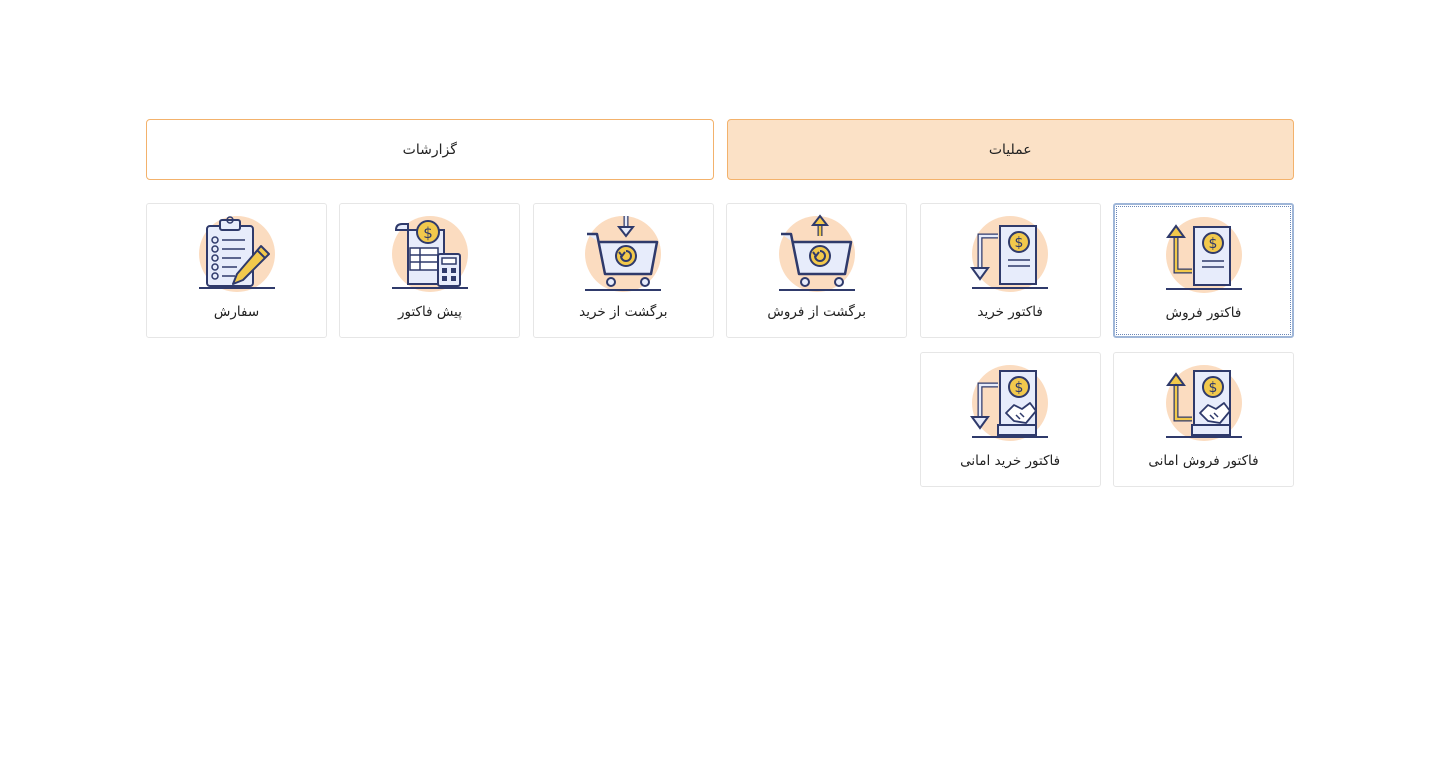 Image resolution: width=1440 pixels, height=774 pixels. I want to click on tile-label: سفارش, so click(236, 312).